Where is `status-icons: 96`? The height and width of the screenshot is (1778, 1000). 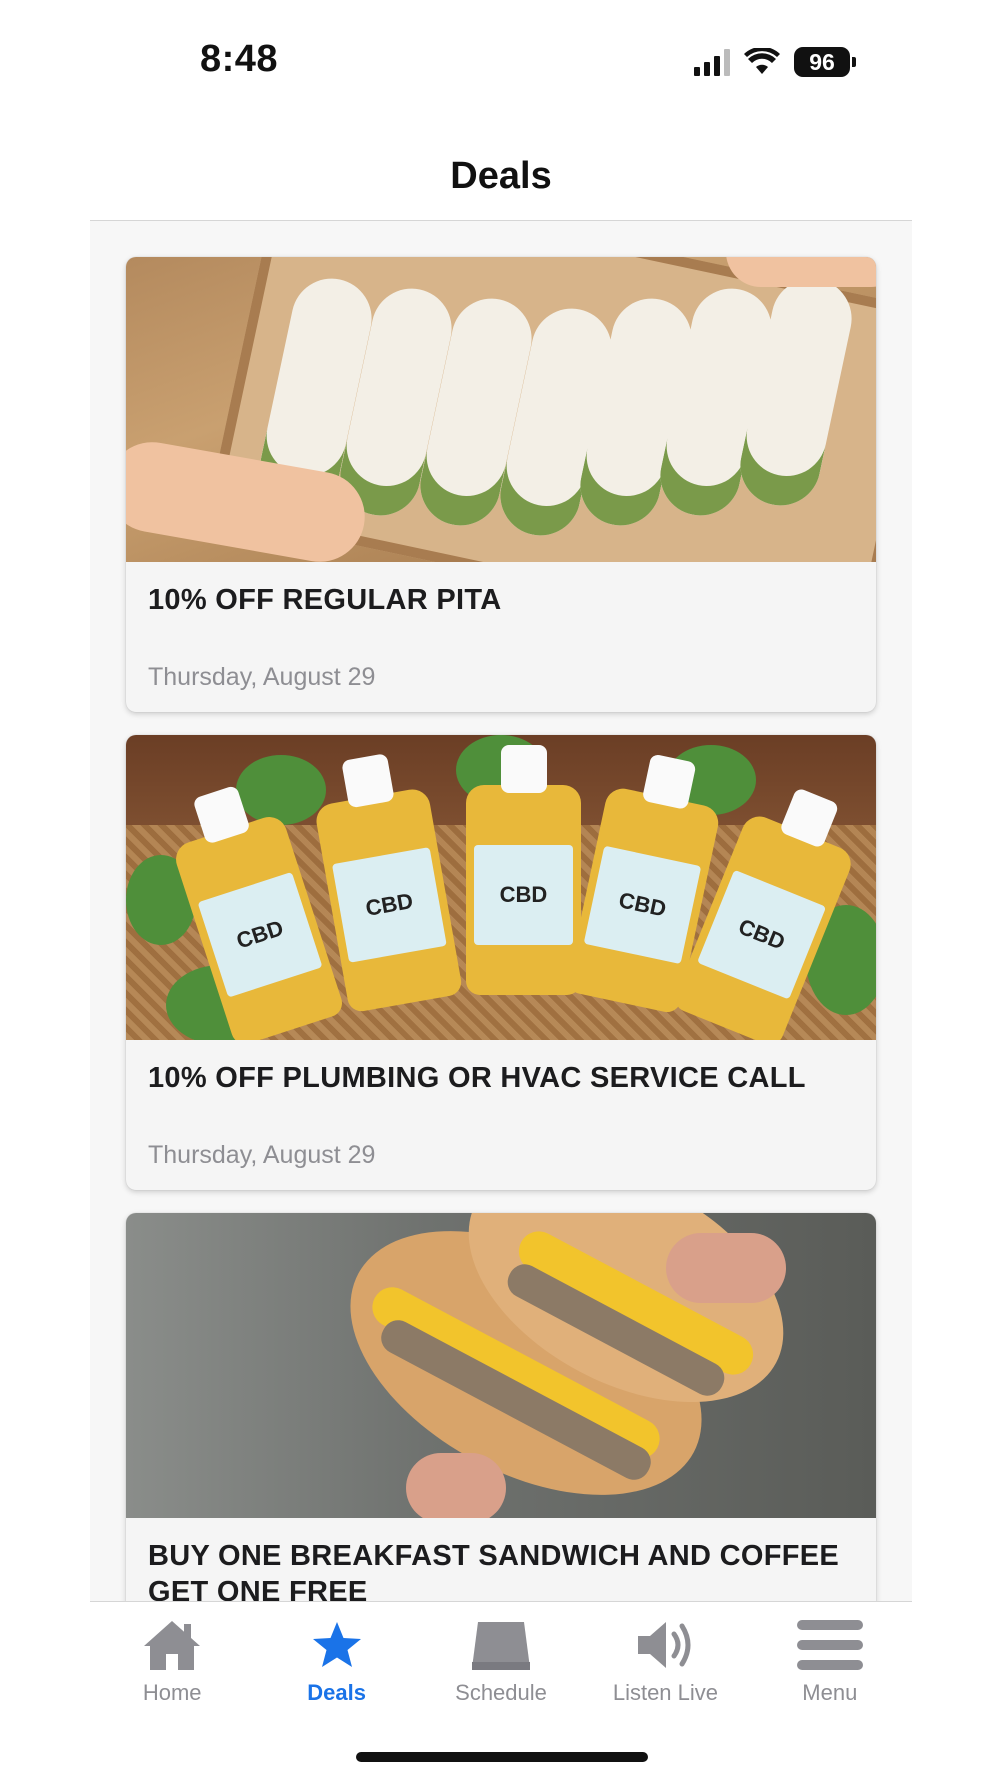
status-icons: 96 is located at coordinates (775, 62).